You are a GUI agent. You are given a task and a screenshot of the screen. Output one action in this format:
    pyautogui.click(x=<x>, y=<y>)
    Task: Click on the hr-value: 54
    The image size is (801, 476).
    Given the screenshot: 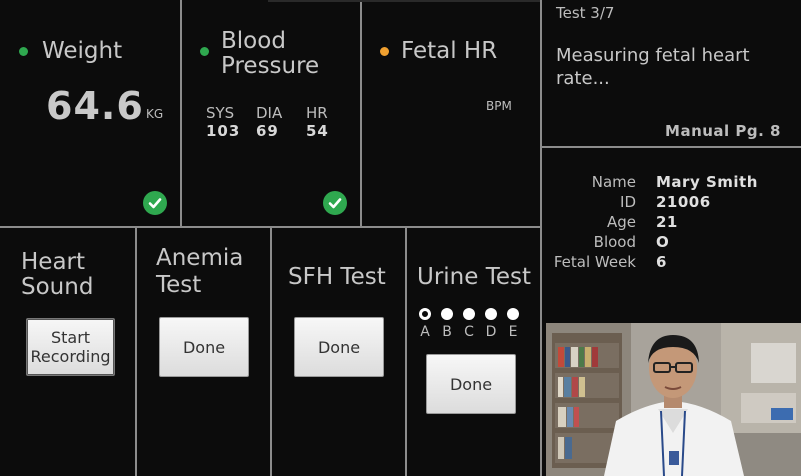 What is the action you would take?
    pyautogui.click(x=317, y=131)
    